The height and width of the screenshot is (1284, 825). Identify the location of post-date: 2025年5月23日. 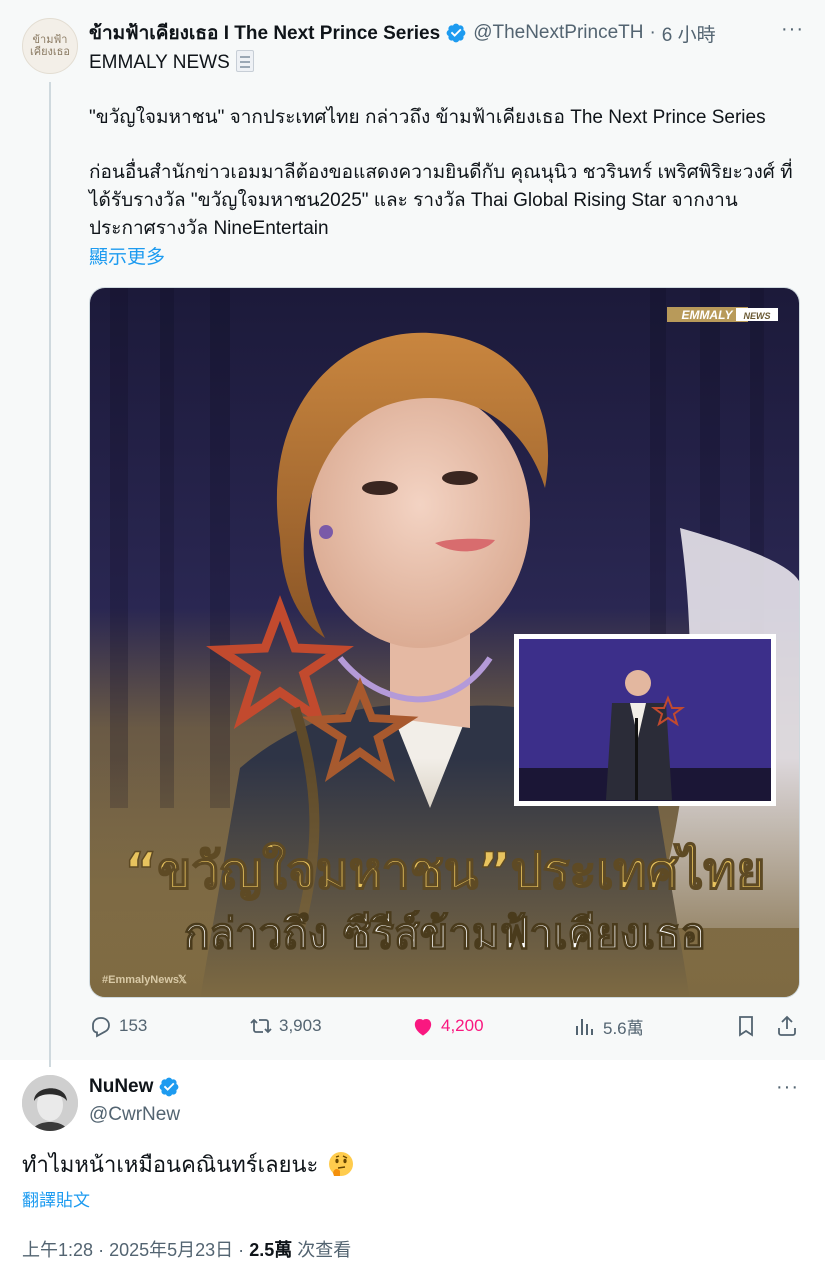
(171, 1250).